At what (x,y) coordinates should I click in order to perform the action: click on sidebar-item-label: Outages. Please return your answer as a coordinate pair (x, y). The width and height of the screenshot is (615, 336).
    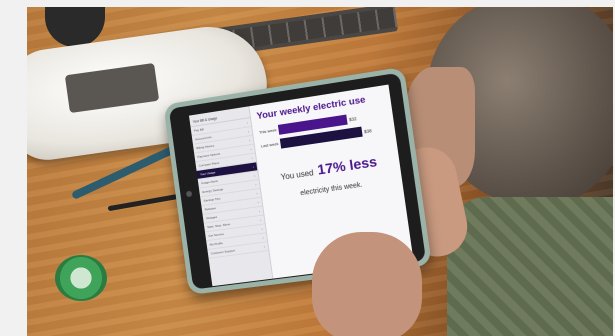
    Looking at the image, I should click on (212, 217).